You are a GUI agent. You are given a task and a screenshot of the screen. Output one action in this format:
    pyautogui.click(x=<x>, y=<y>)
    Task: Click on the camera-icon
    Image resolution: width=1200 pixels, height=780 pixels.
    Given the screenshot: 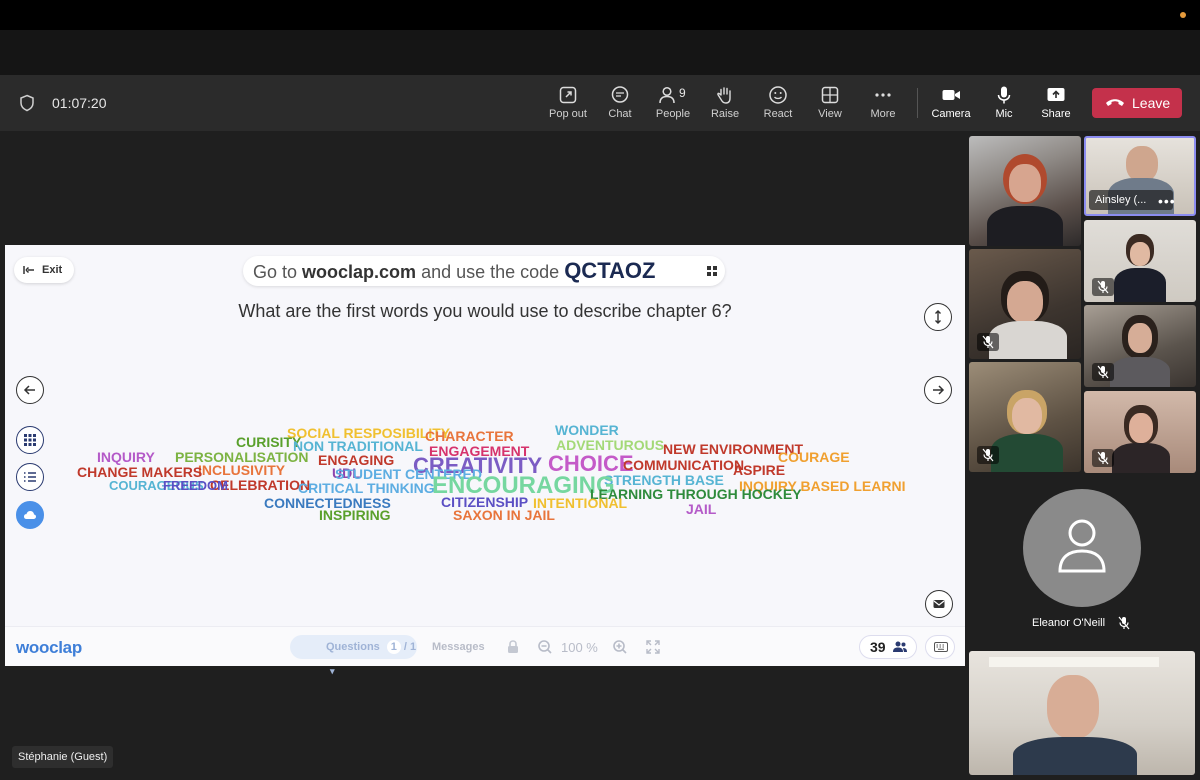 What is the action you would take?
    pyautogui.click(x=951, y=95)
    